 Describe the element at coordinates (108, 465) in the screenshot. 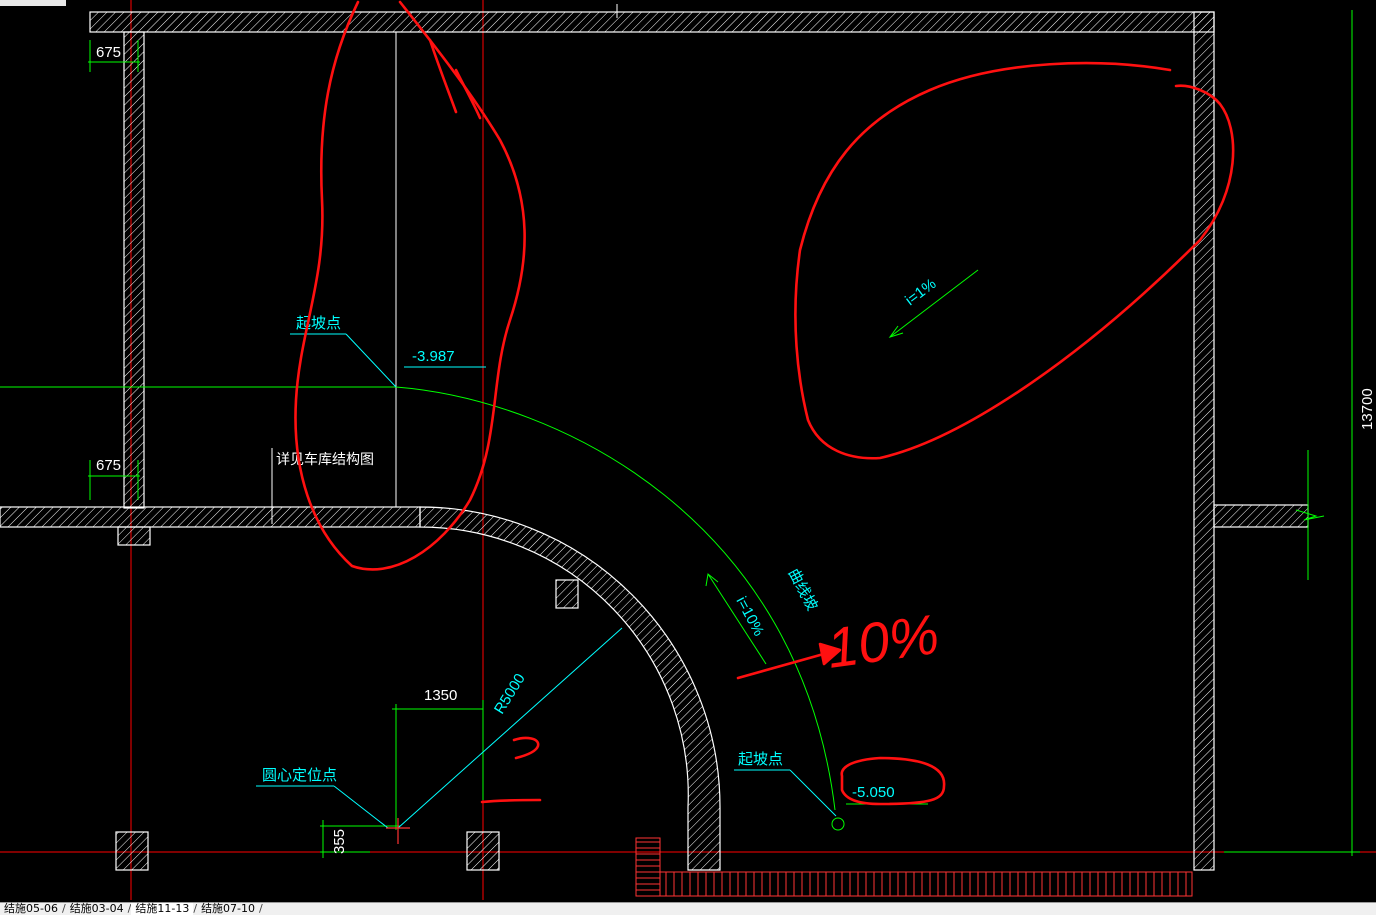

I see `dim-675-mid-text: 675` at that location.